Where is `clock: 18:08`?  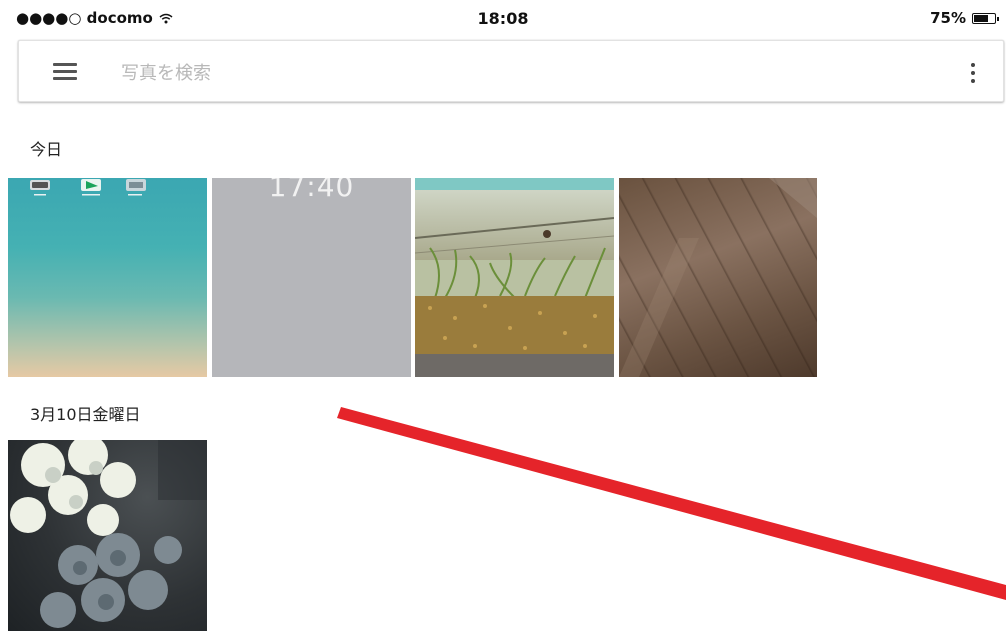 clock: 18:08 is located at coordinates (503, 18).